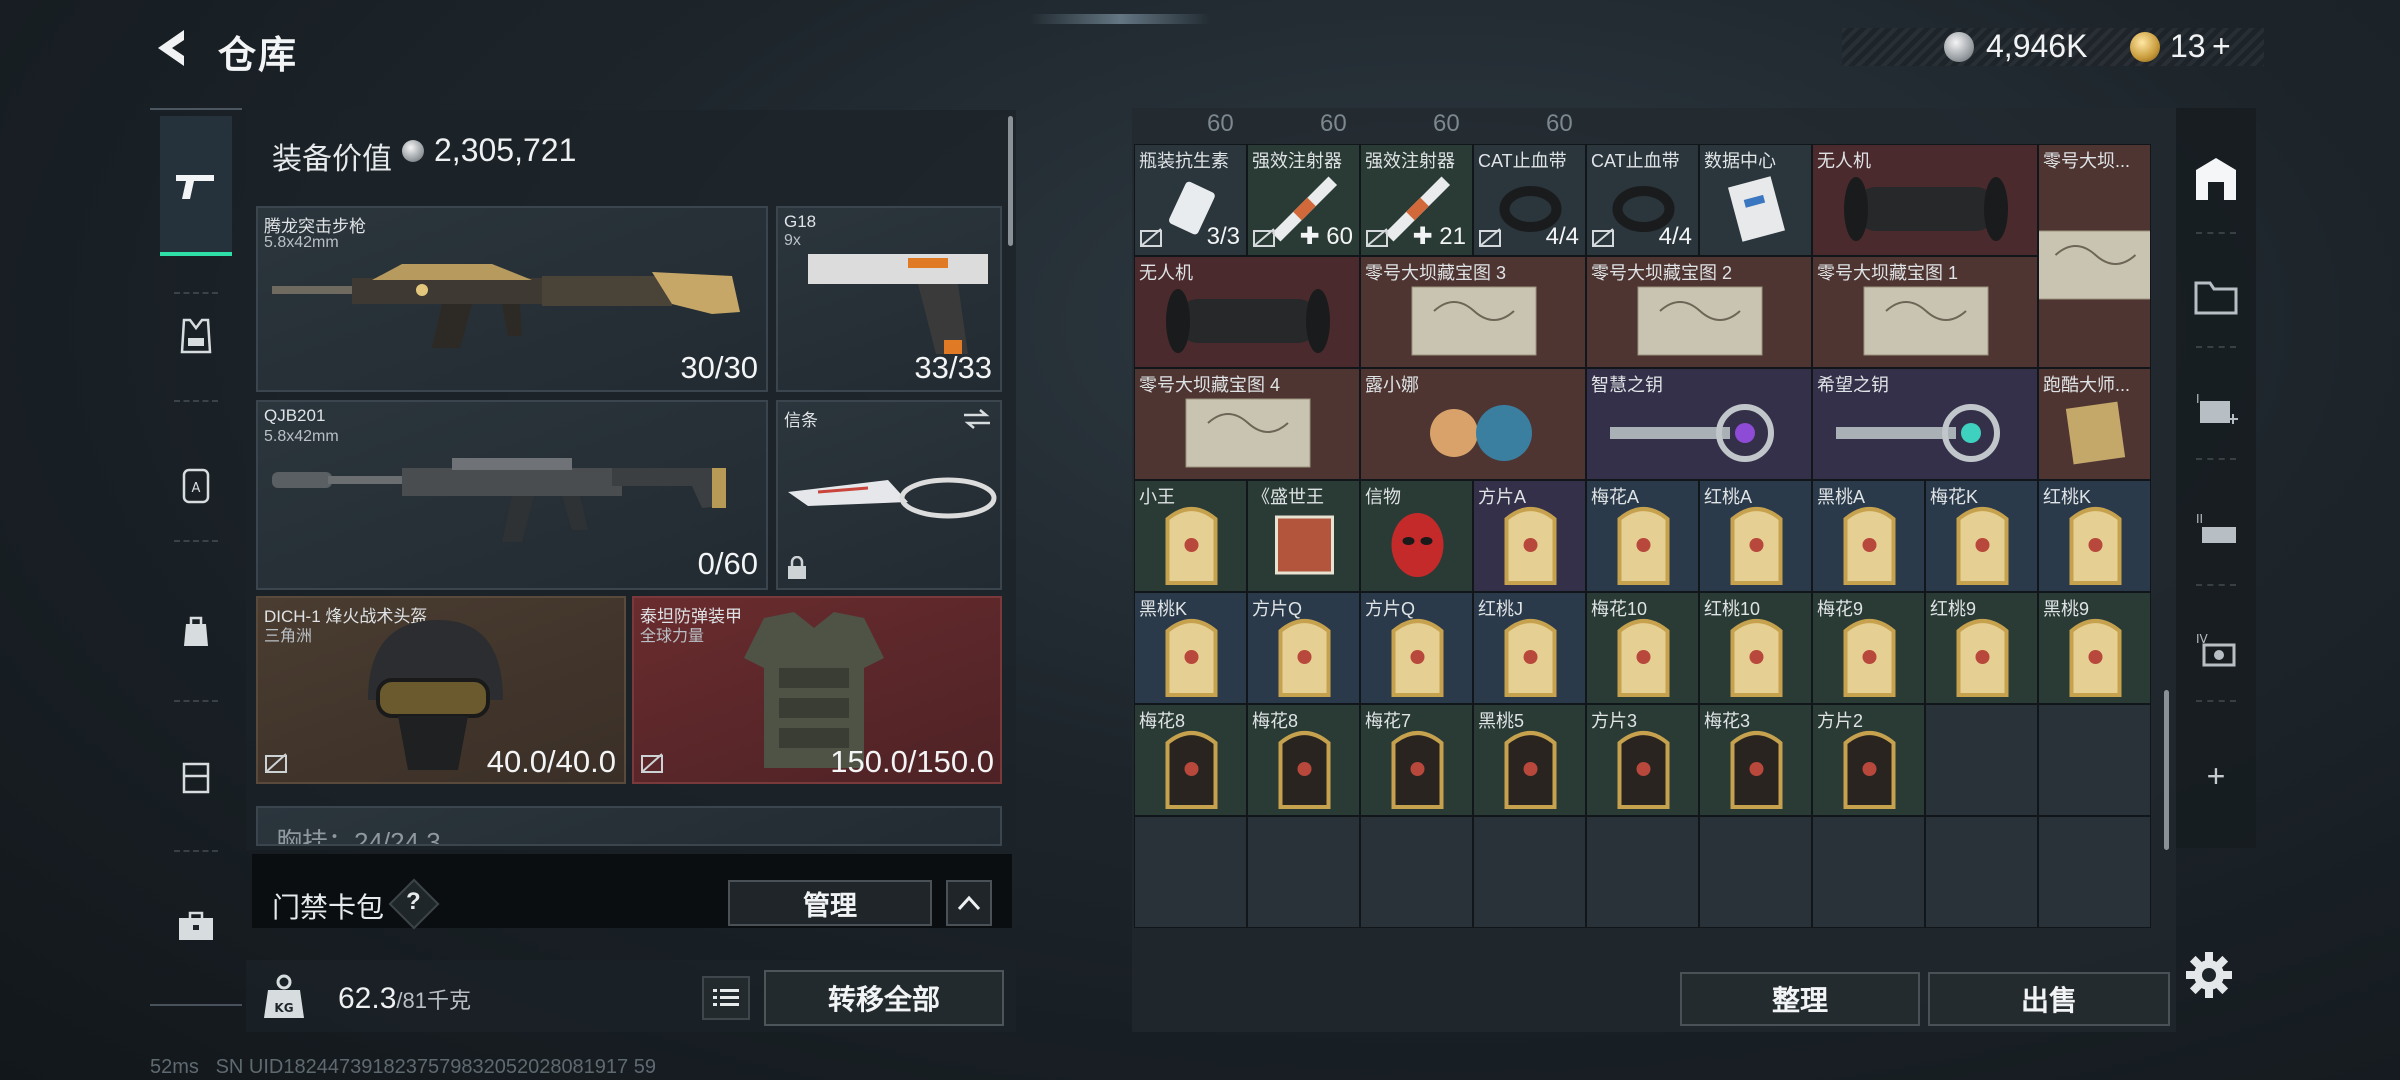 This screenshot has height=1080, width=2400. I want to click on back-arrow-icon, so click(171, 48).